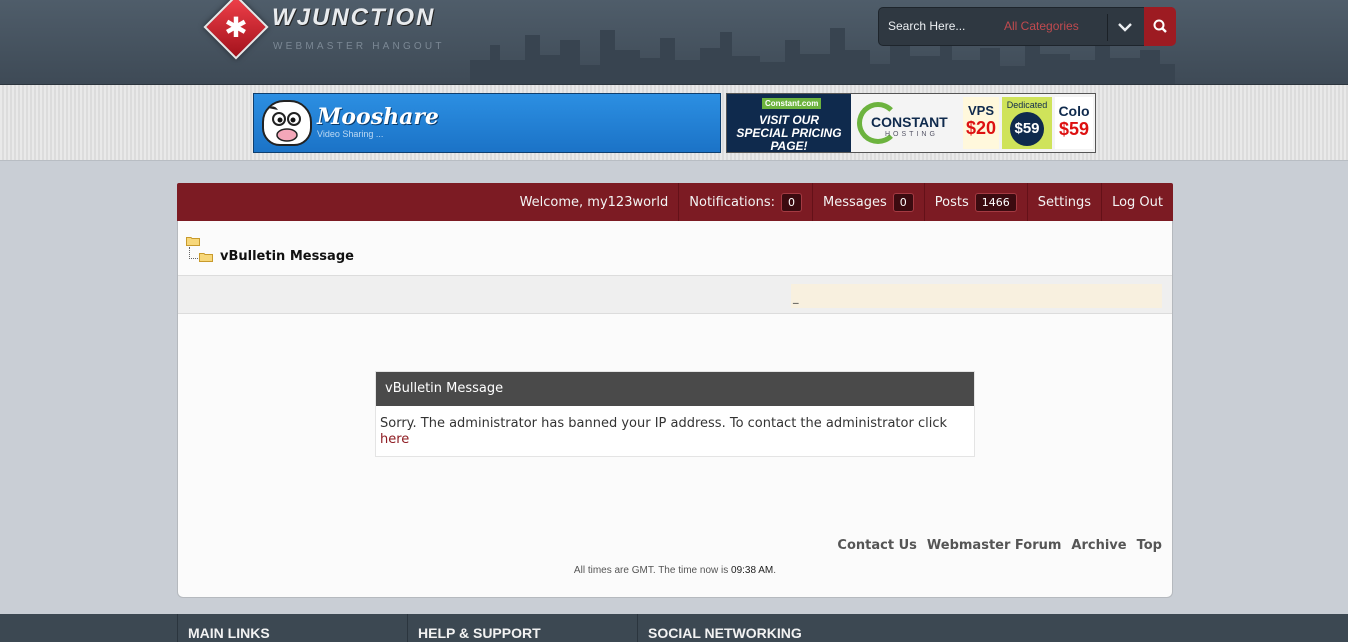  What do you see at coordinates (193, 241) in the screenshot?
I see `folder-icon` at bounding box center [193, 241].